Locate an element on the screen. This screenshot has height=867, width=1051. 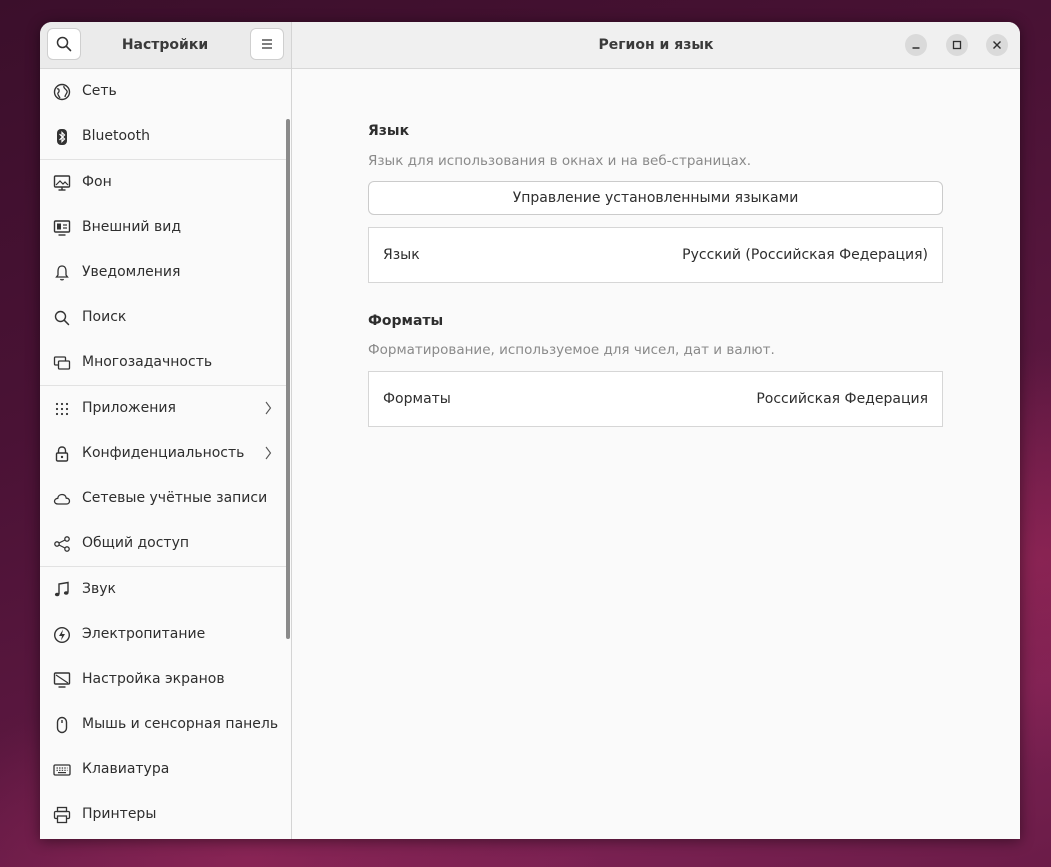
sidebar-item-label: Уведомления is located at coordinates (131, 272).